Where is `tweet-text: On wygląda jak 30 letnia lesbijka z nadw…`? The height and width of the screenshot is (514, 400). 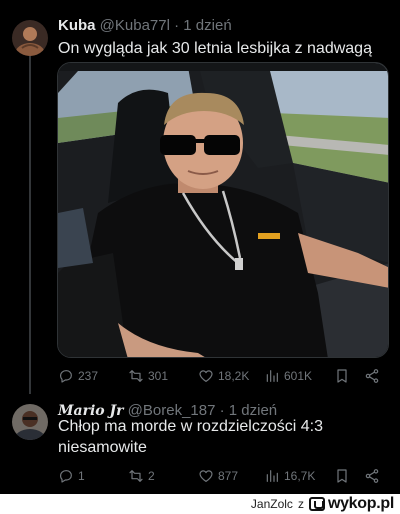 tweet-text: On wygląda jak 30 letnia lesbijka z nadw… is located at coordinates (215, 48).